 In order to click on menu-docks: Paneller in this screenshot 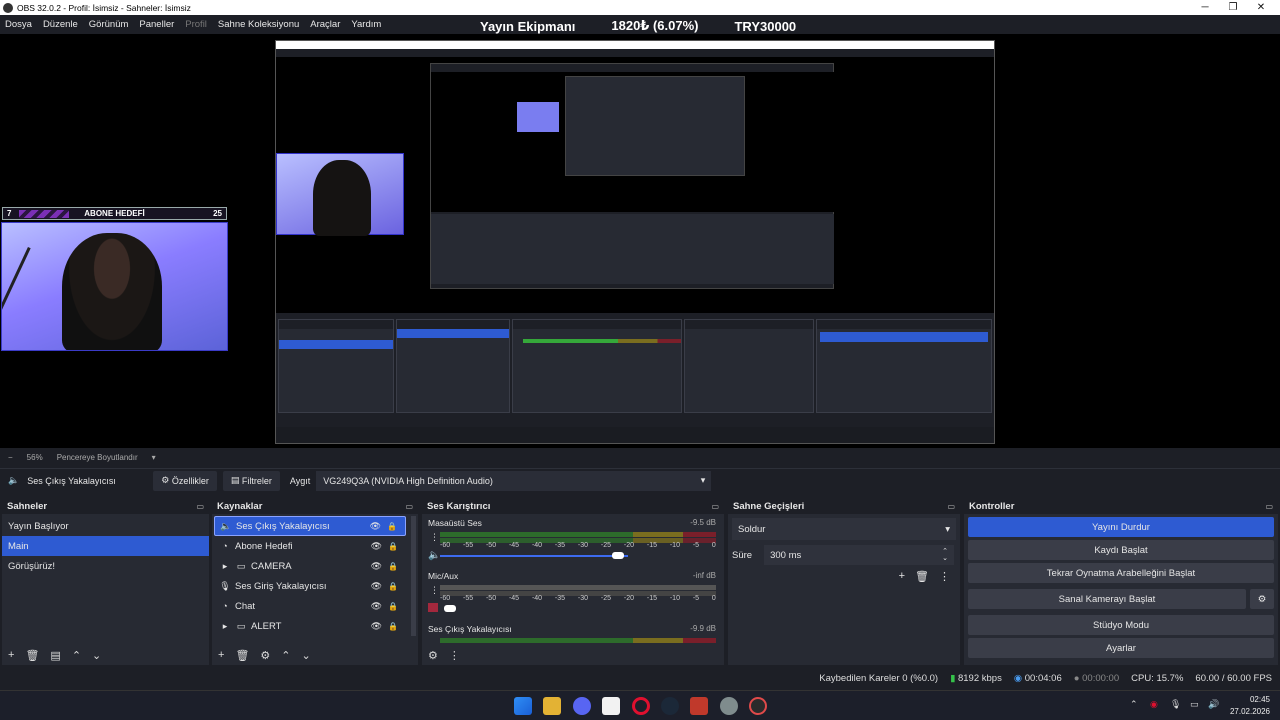, I will do `click(156, 24)`.